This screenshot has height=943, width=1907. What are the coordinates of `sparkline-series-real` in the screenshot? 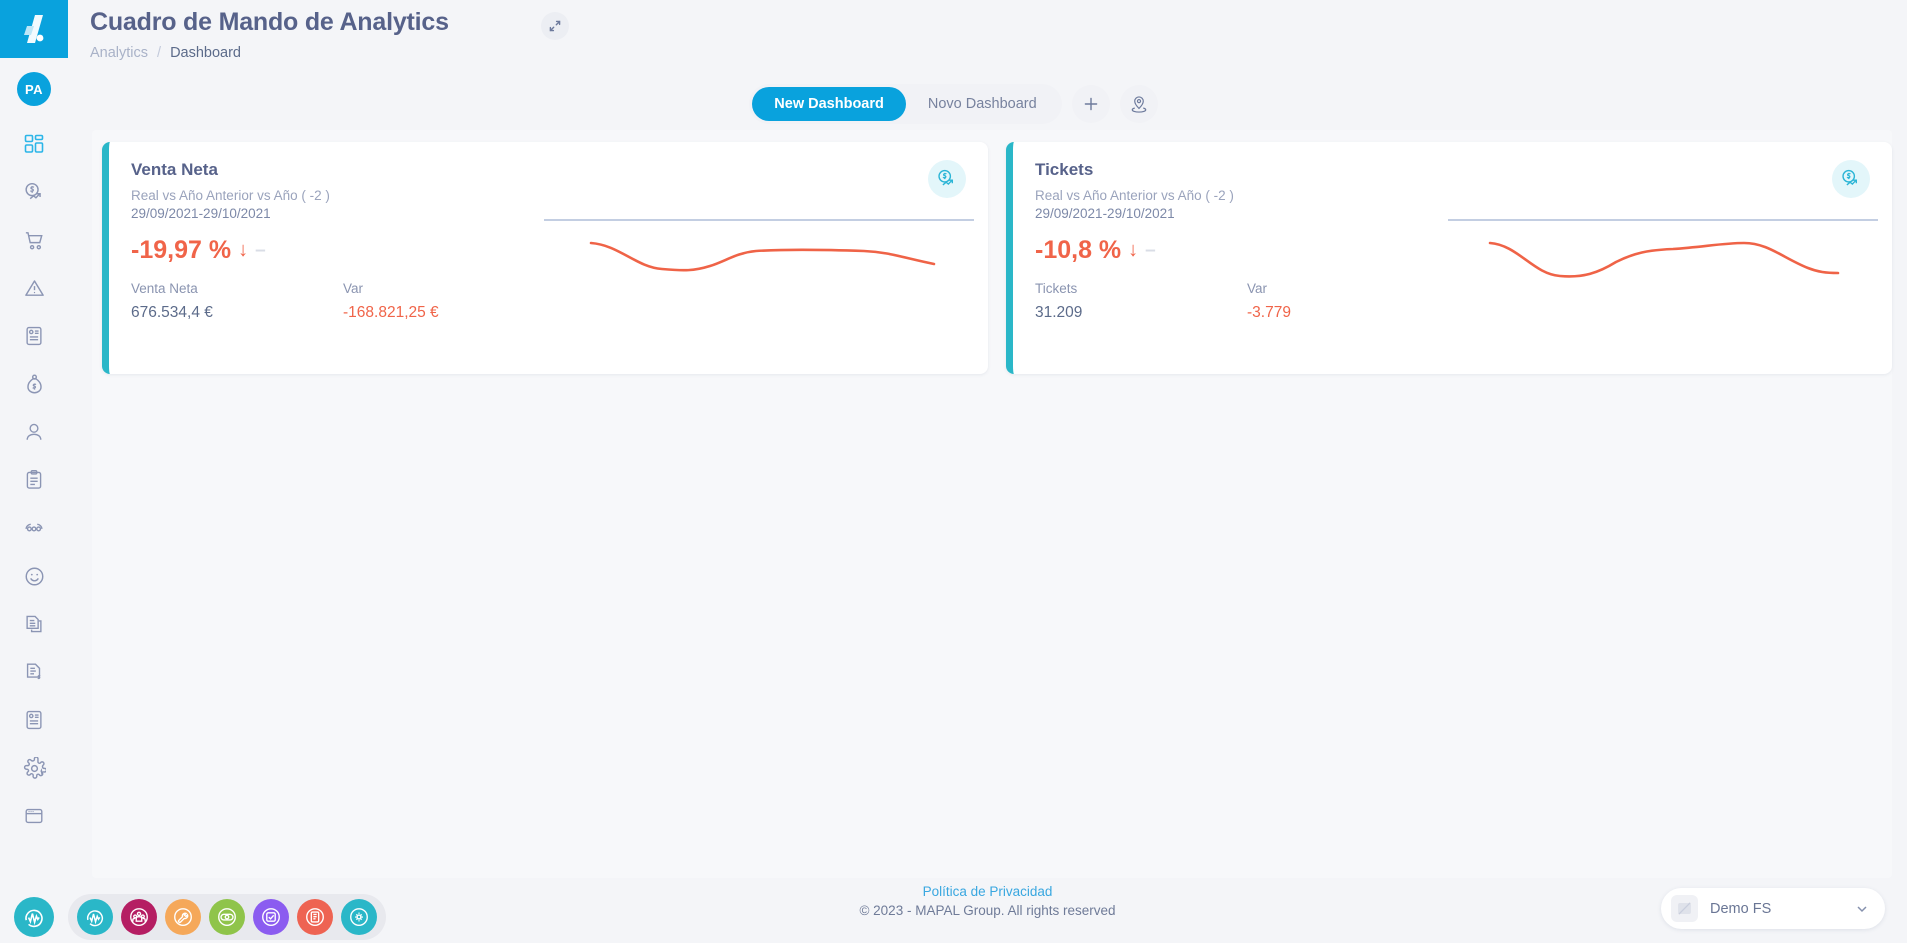 It's located at (1664, 259).